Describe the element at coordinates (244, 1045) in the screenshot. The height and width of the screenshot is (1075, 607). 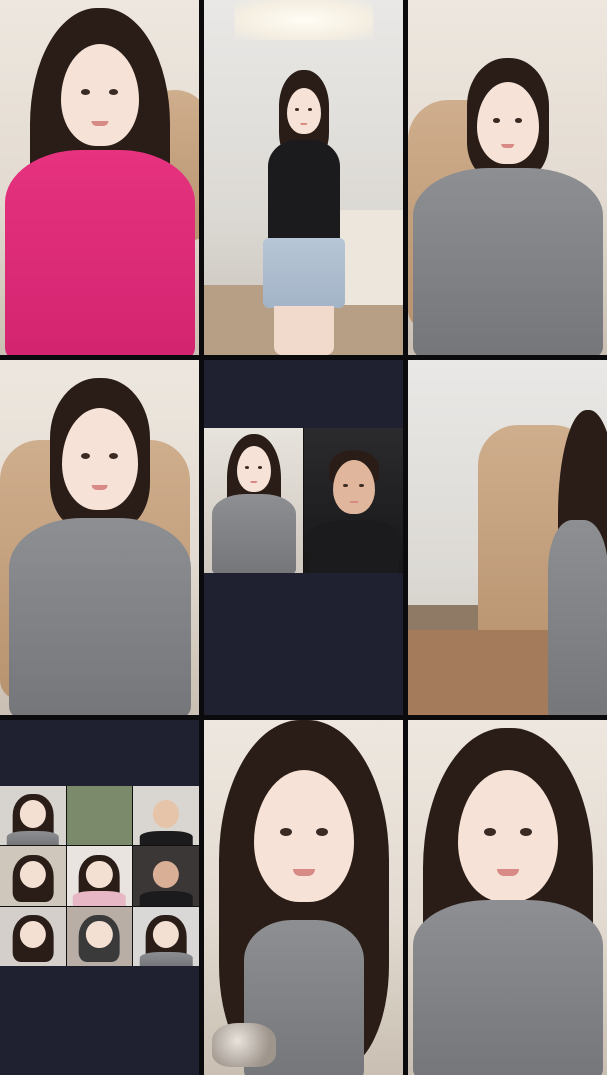
I see `cat` at that location.